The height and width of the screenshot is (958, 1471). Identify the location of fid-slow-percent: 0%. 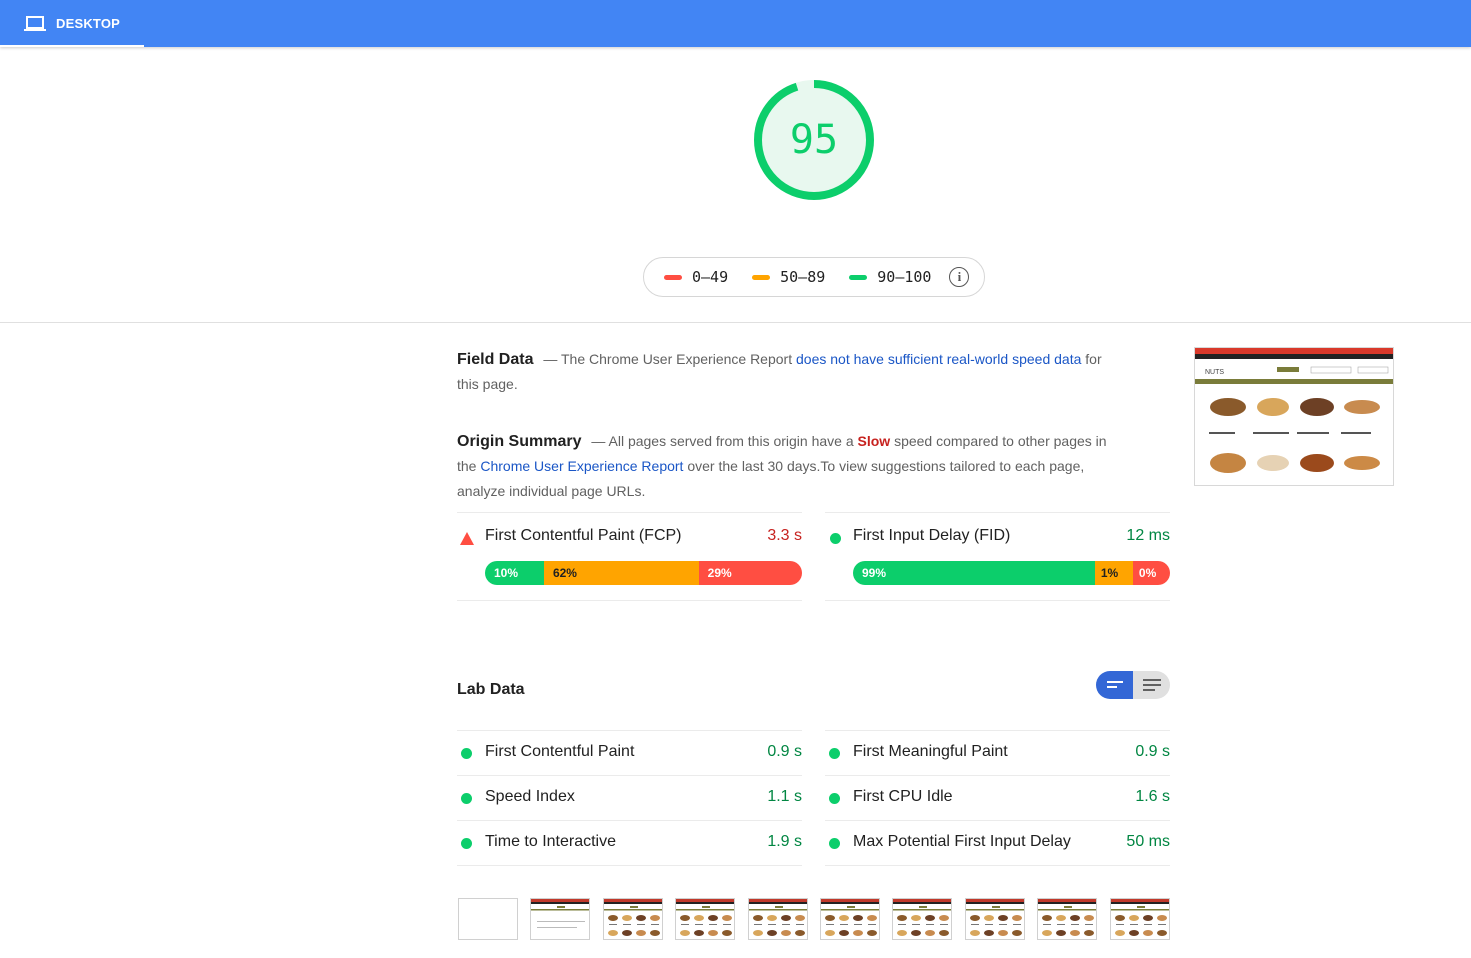
(1147, 573).